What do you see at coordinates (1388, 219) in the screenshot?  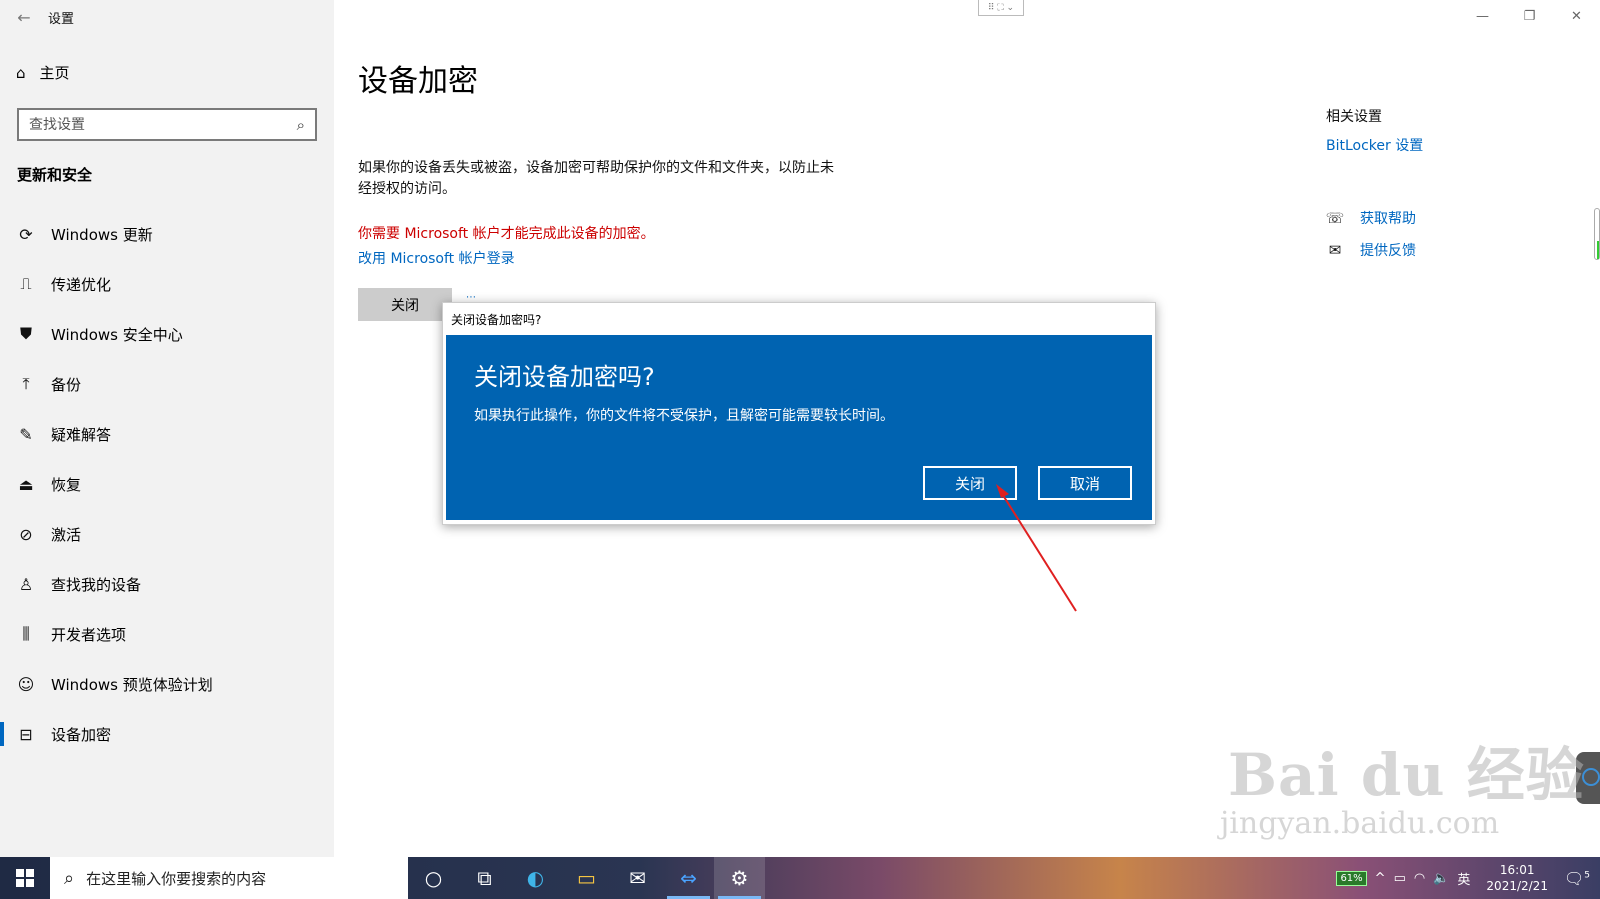 I see `help-label: 获取帮助` at bounding box center [1388, 219].